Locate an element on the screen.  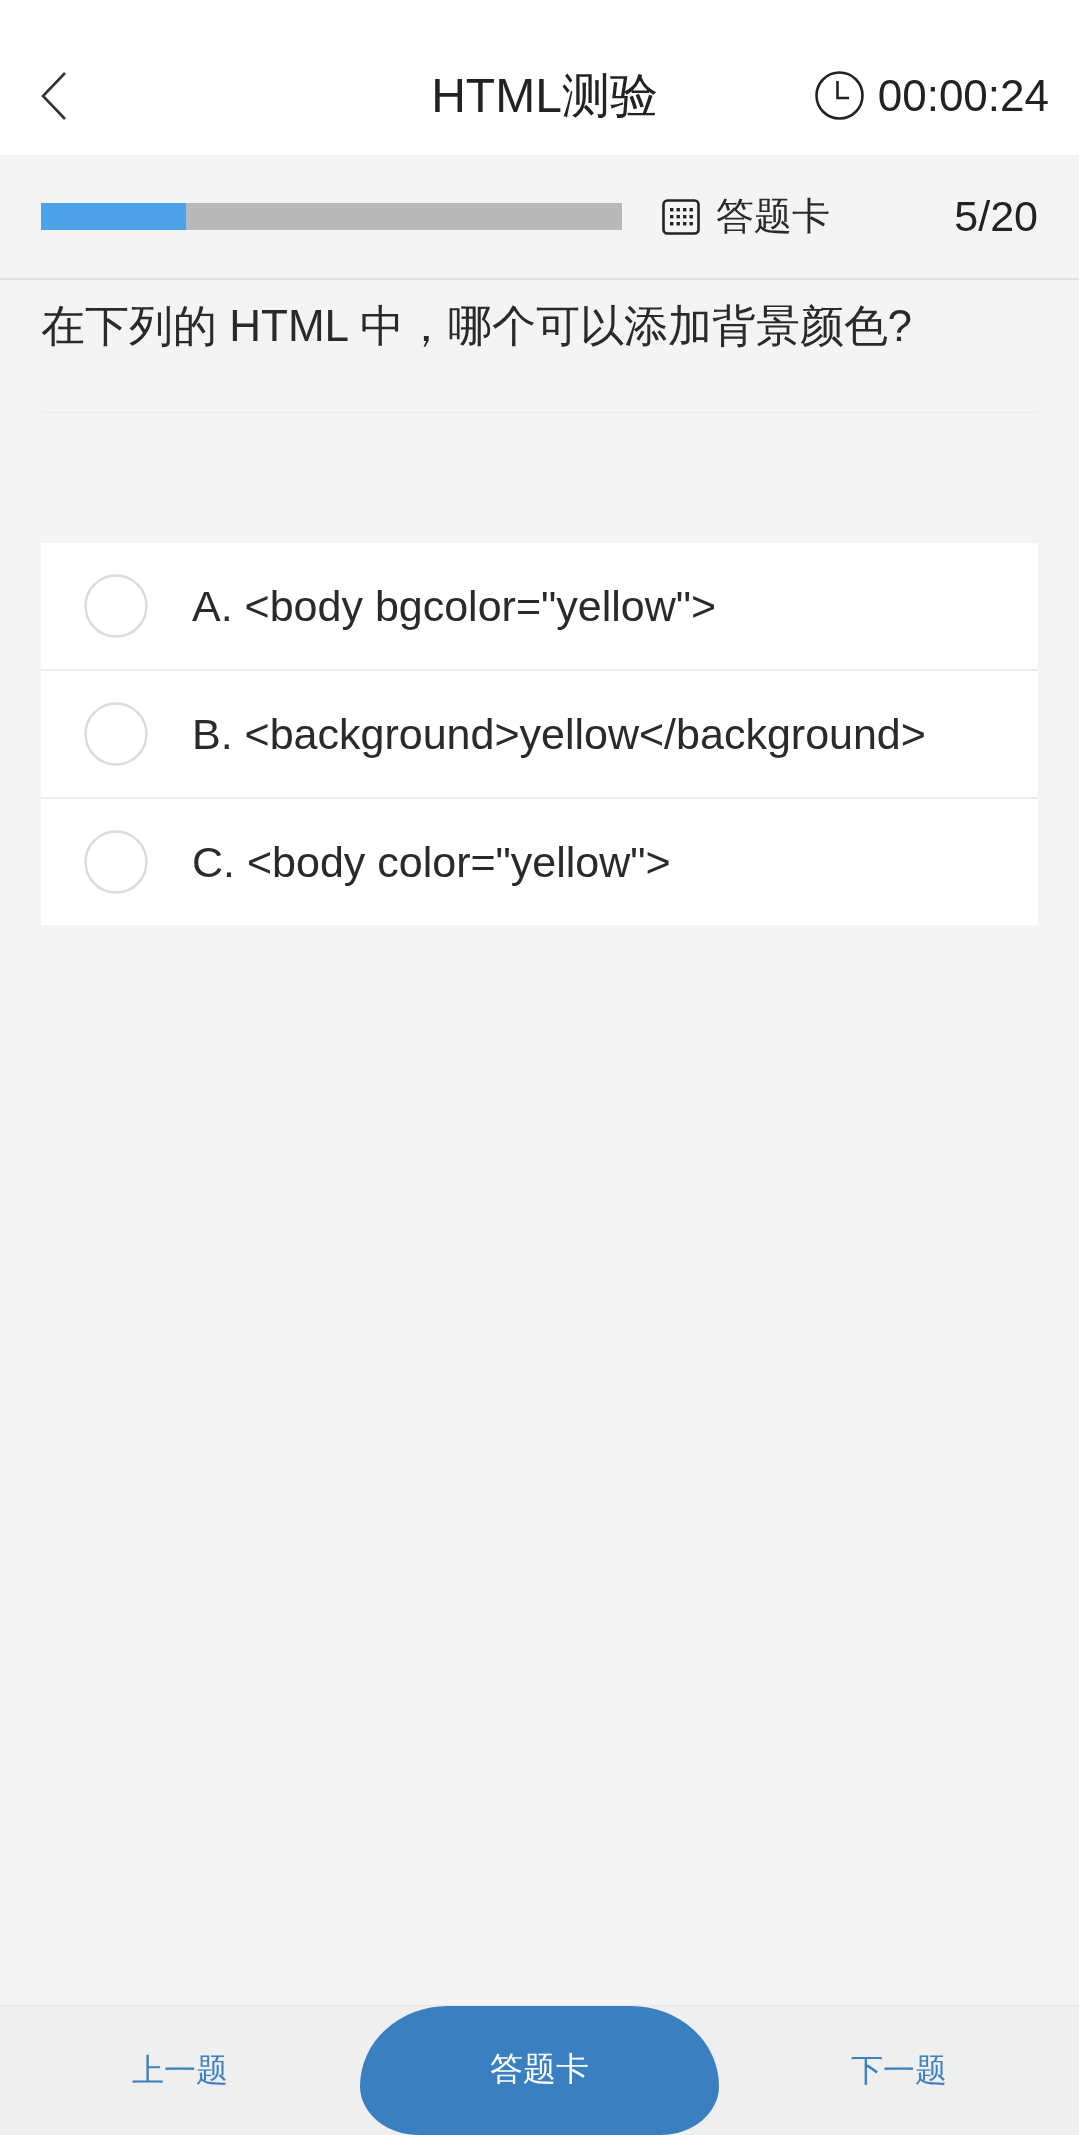
option-text: B. <background>yellow</background> is located at coordinates (559, 734).